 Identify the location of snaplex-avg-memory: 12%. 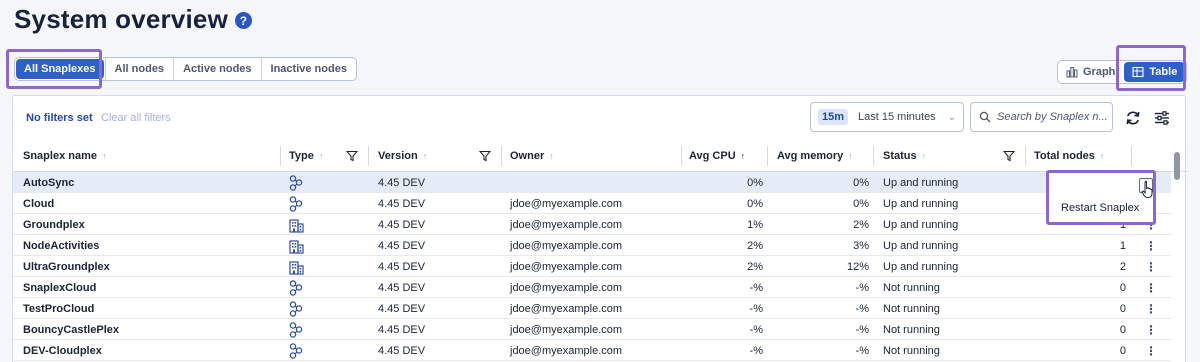
(857, 266).